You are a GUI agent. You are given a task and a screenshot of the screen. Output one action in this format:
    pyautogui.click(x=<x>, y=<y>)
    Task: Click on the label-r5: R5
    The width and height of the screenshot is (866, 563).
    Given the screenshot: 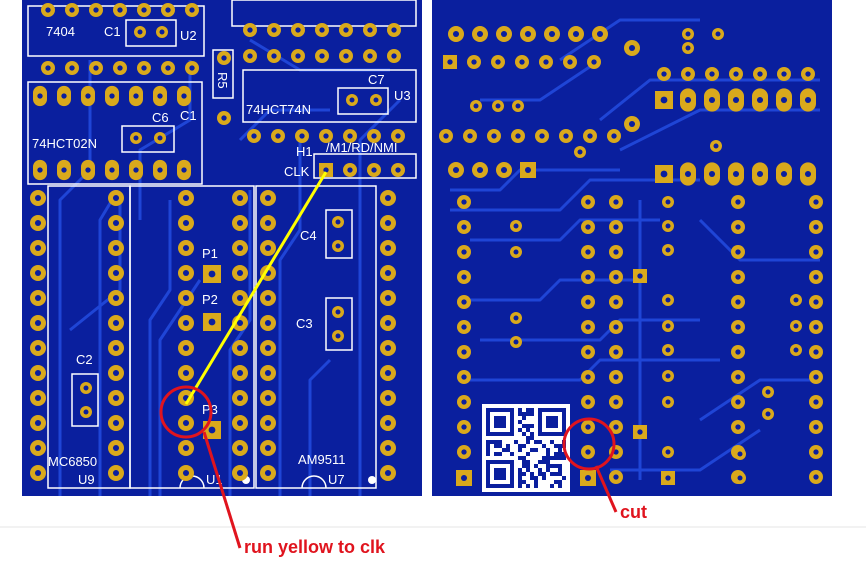 What is the action you would take?
    pyautogui.click(x=222, y=80)
    